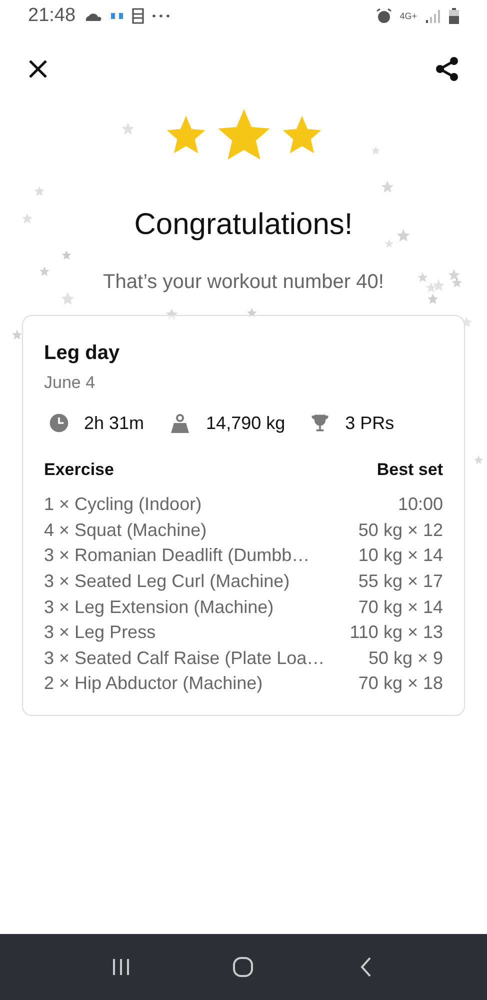 The width and height of the screenshot is (487, 1000). What do you see at coordinates (52, 16) in the screenshot?
I see `status-time: 21:48` at bounding box center [52, 16].